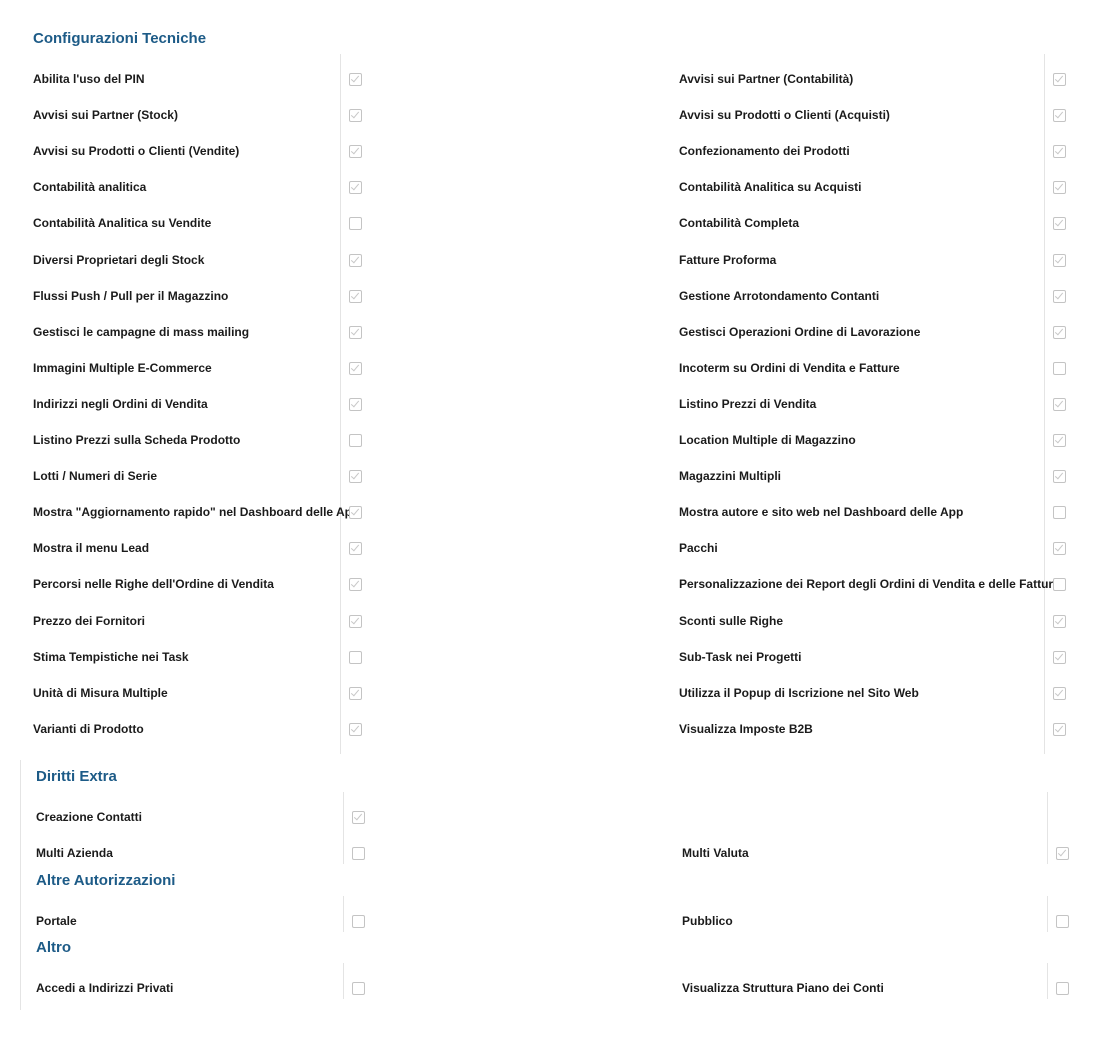 This screenshot has height=1043, width=1115. I want to click on setting-label-avvisi-sui-partner-contabilita: Avvisi sui Partner (Contabilità), so click(766, 79).